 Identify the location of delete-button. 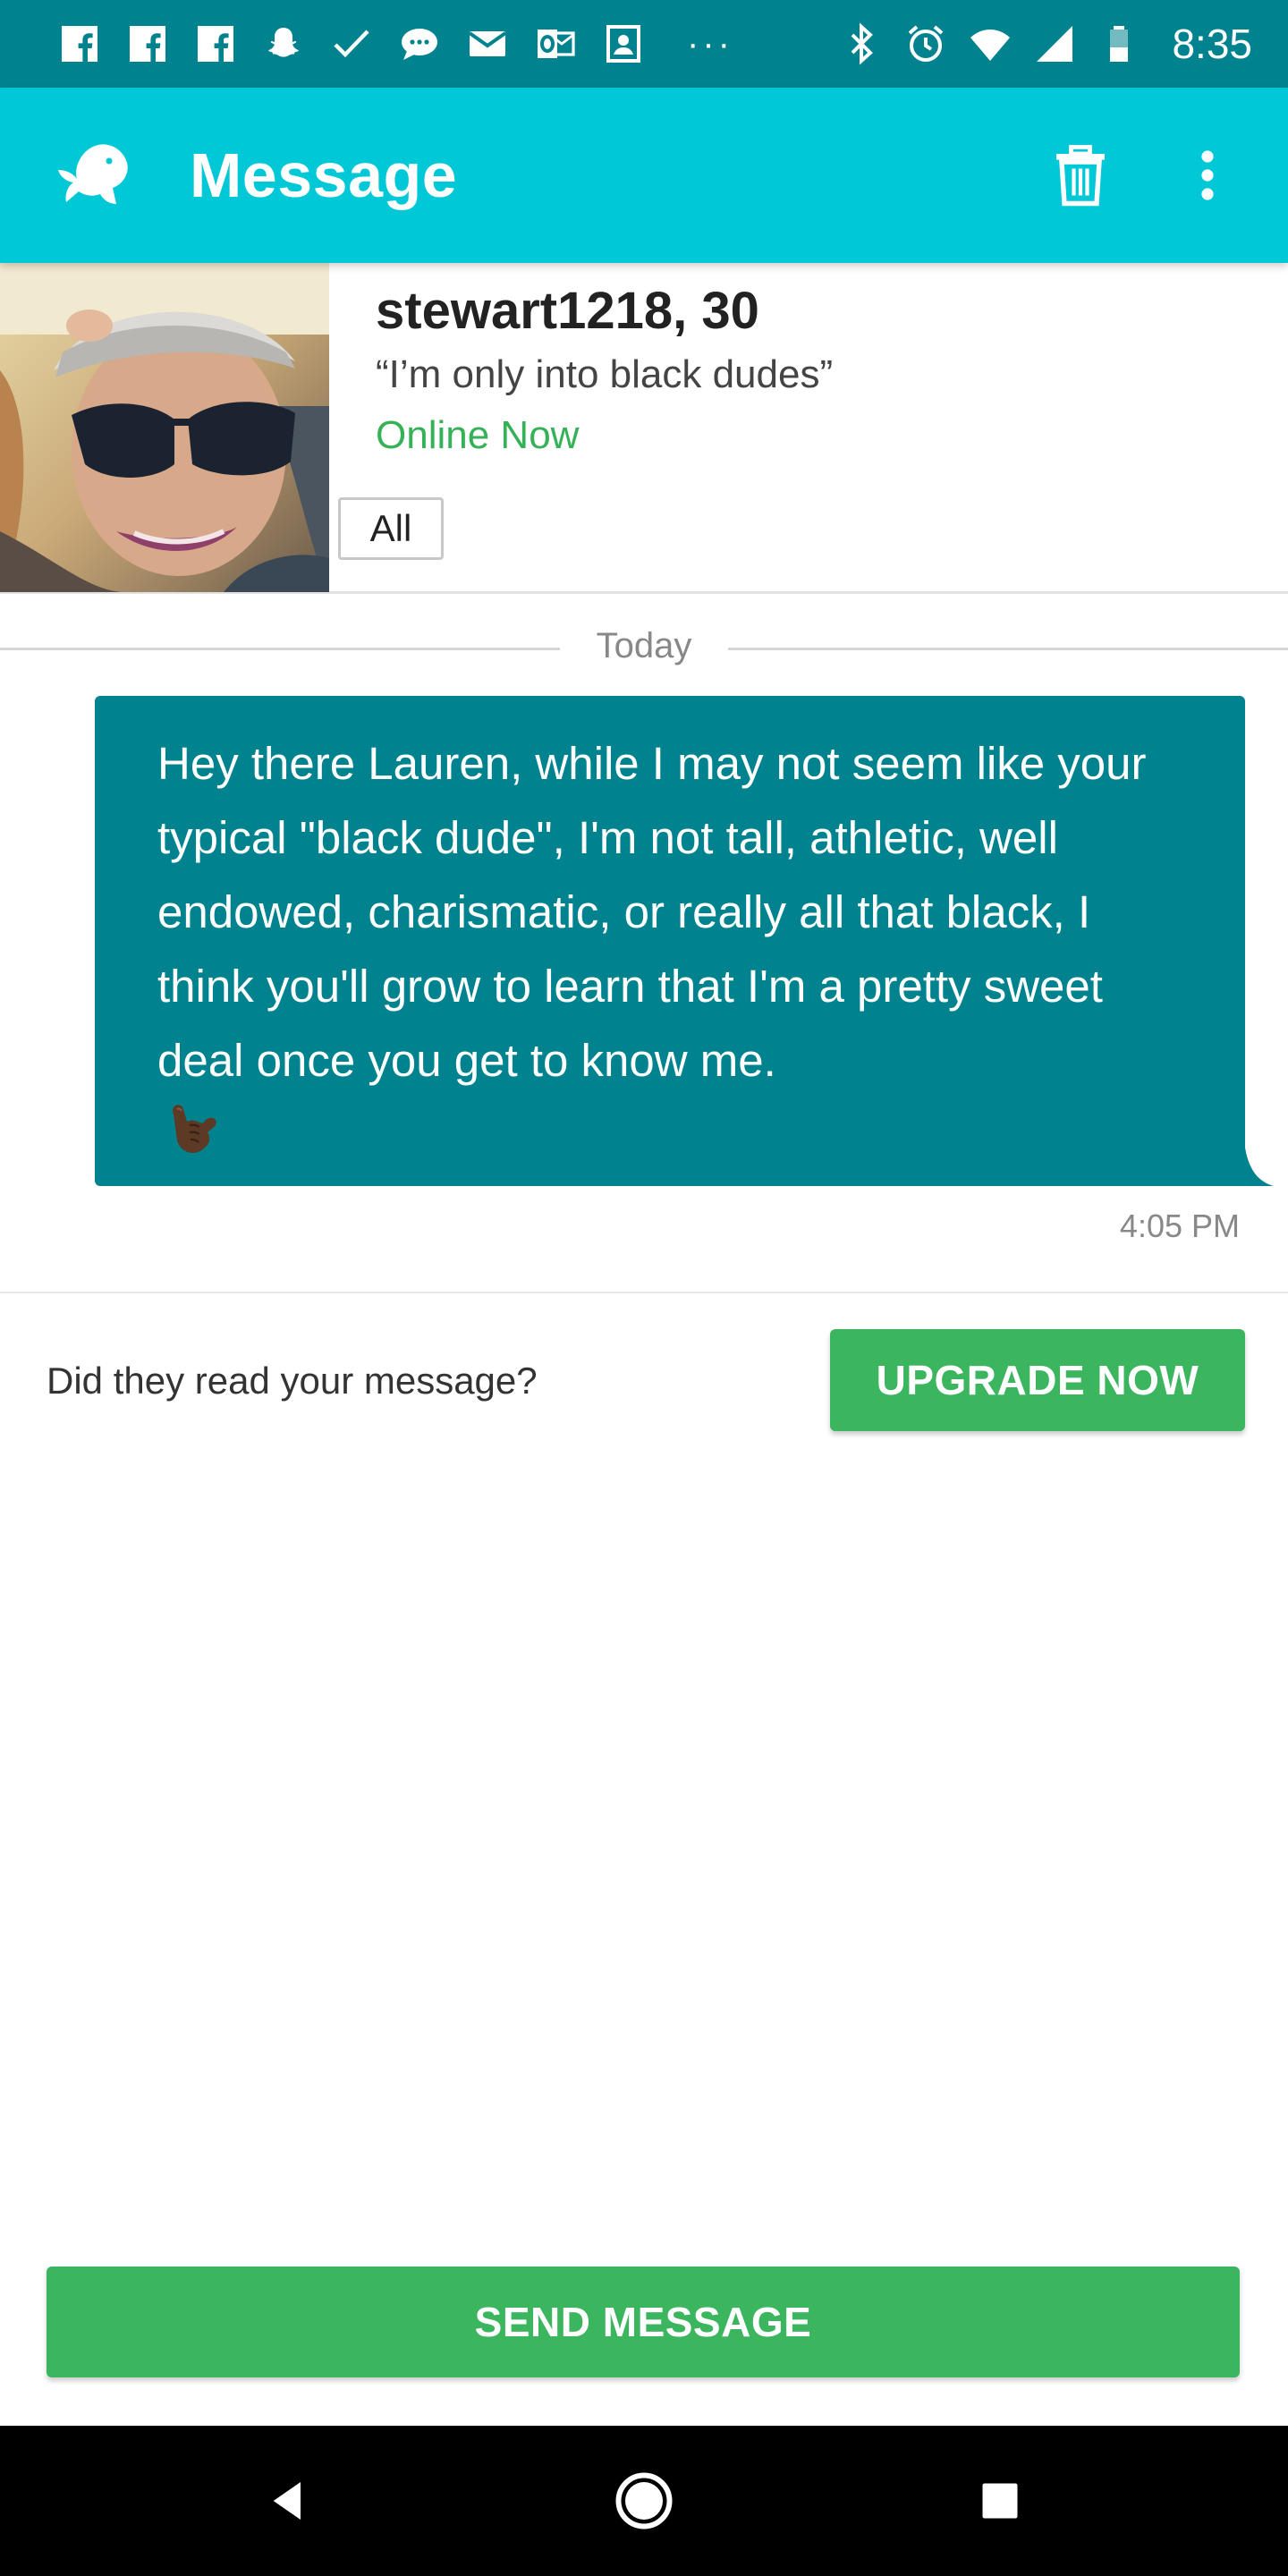
(1080, 175).